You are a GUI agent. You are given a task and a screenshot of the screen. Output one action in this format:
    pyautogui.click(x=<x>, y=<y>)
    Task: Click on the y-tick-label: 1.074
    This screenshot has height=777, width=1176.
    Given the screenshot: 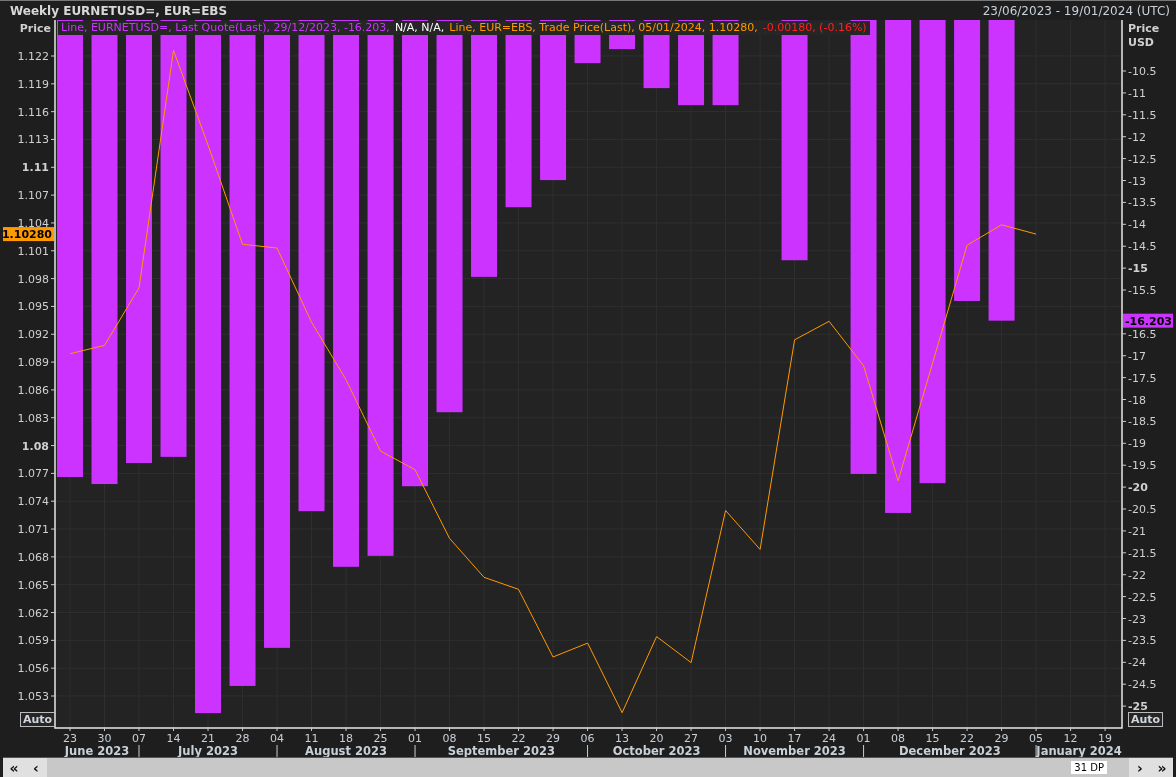 What is the action you would take?
    pyautogui.click(x=33, y=502)
    